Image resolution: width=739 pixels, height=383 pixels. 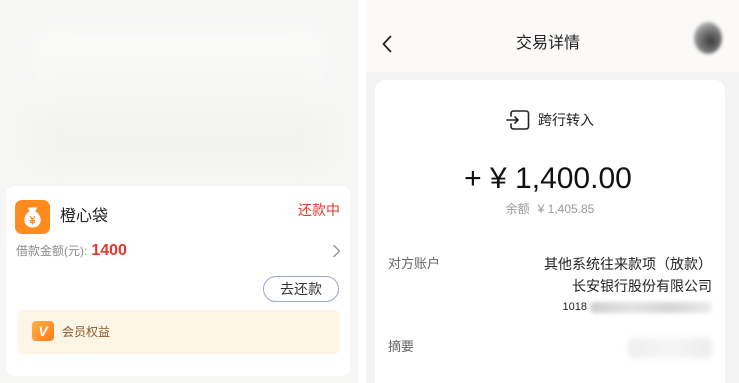 What do you see at coordinates (86, 332) in the screenshot?
I see `member-benefits-label: 会员权益` at bounding box center [86, 332].